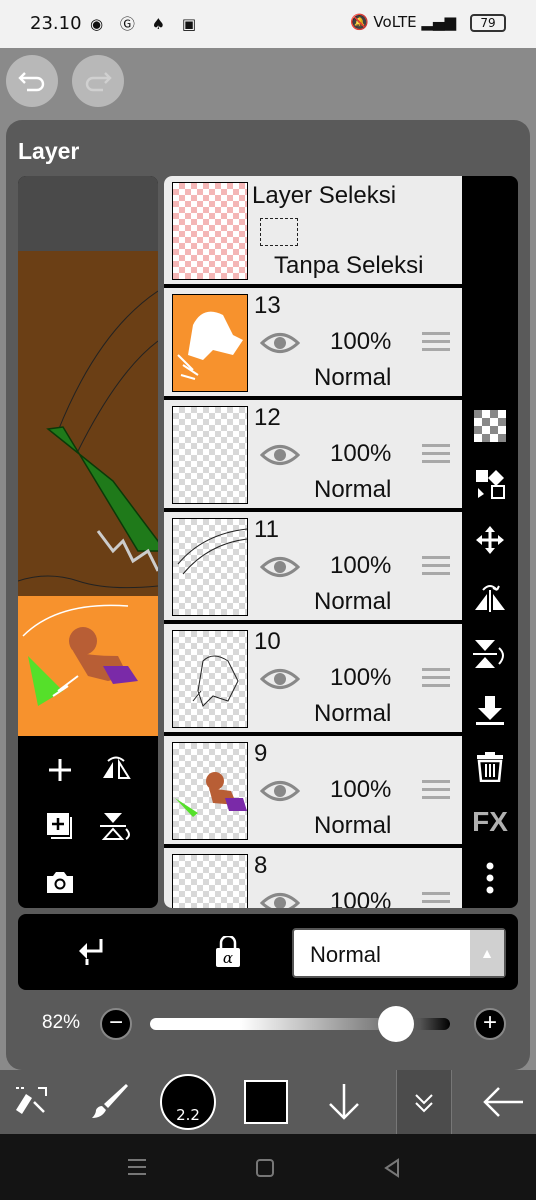 This screenshot has width=536, height=1200. Describe the element at coordinates (313, 566) in the screenshot. I see `layer-row-11: 11 100% Normal` at that location.